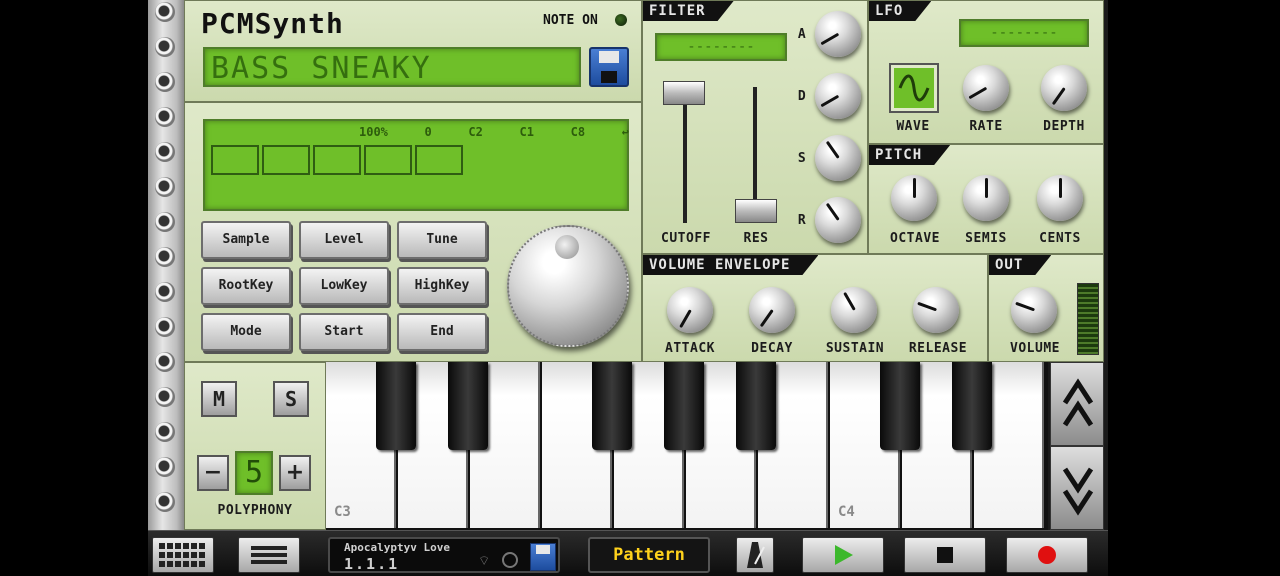 The width and height of the screenshot is (1280, 576). What do you see at coordinates (936, 310) in the screenshot?
I see `envelope-release-knob` at bounding box center [936, 310].